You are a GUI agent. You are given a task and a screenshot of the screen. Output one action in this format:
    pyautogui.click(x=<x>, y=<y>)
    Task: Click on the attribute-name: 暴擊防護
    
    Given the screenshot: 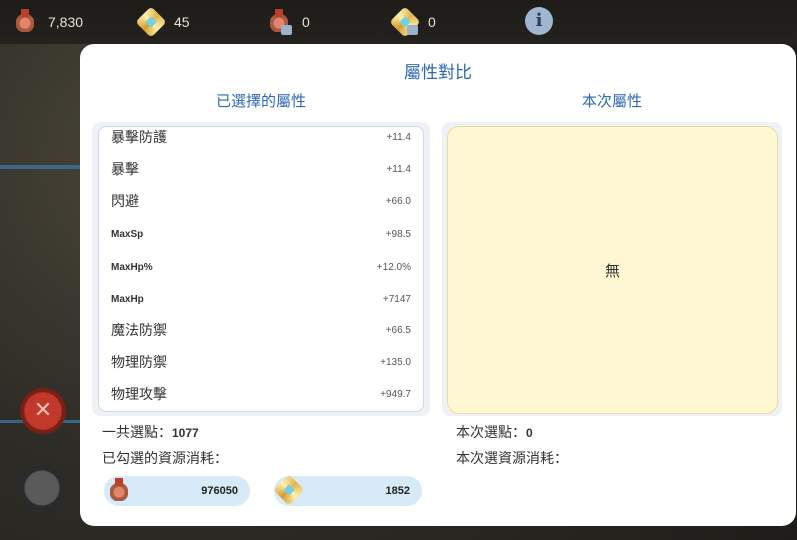 What is the action you would take?
    pyautogui.click(x=139, y=138)
    